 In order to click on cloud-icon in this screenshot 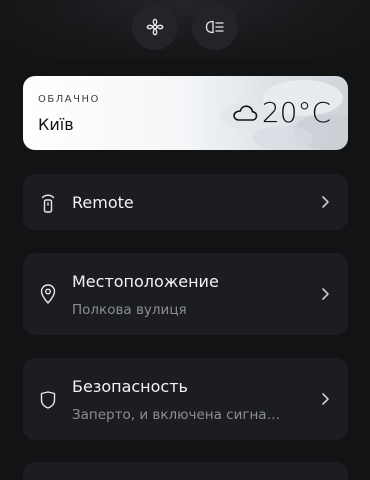, I will do `click(245, 113)`.